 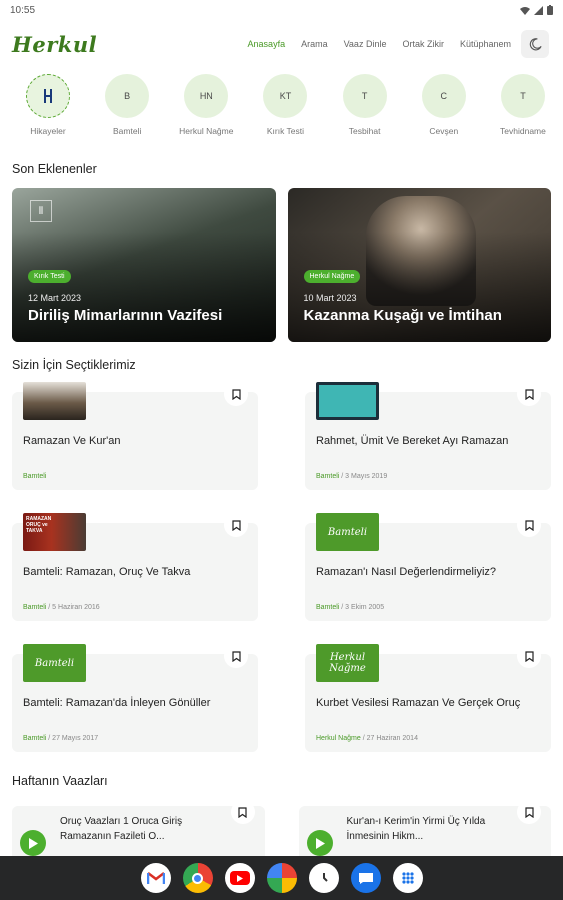 I want to click on wifi-icon, so click(x=525, y=10).